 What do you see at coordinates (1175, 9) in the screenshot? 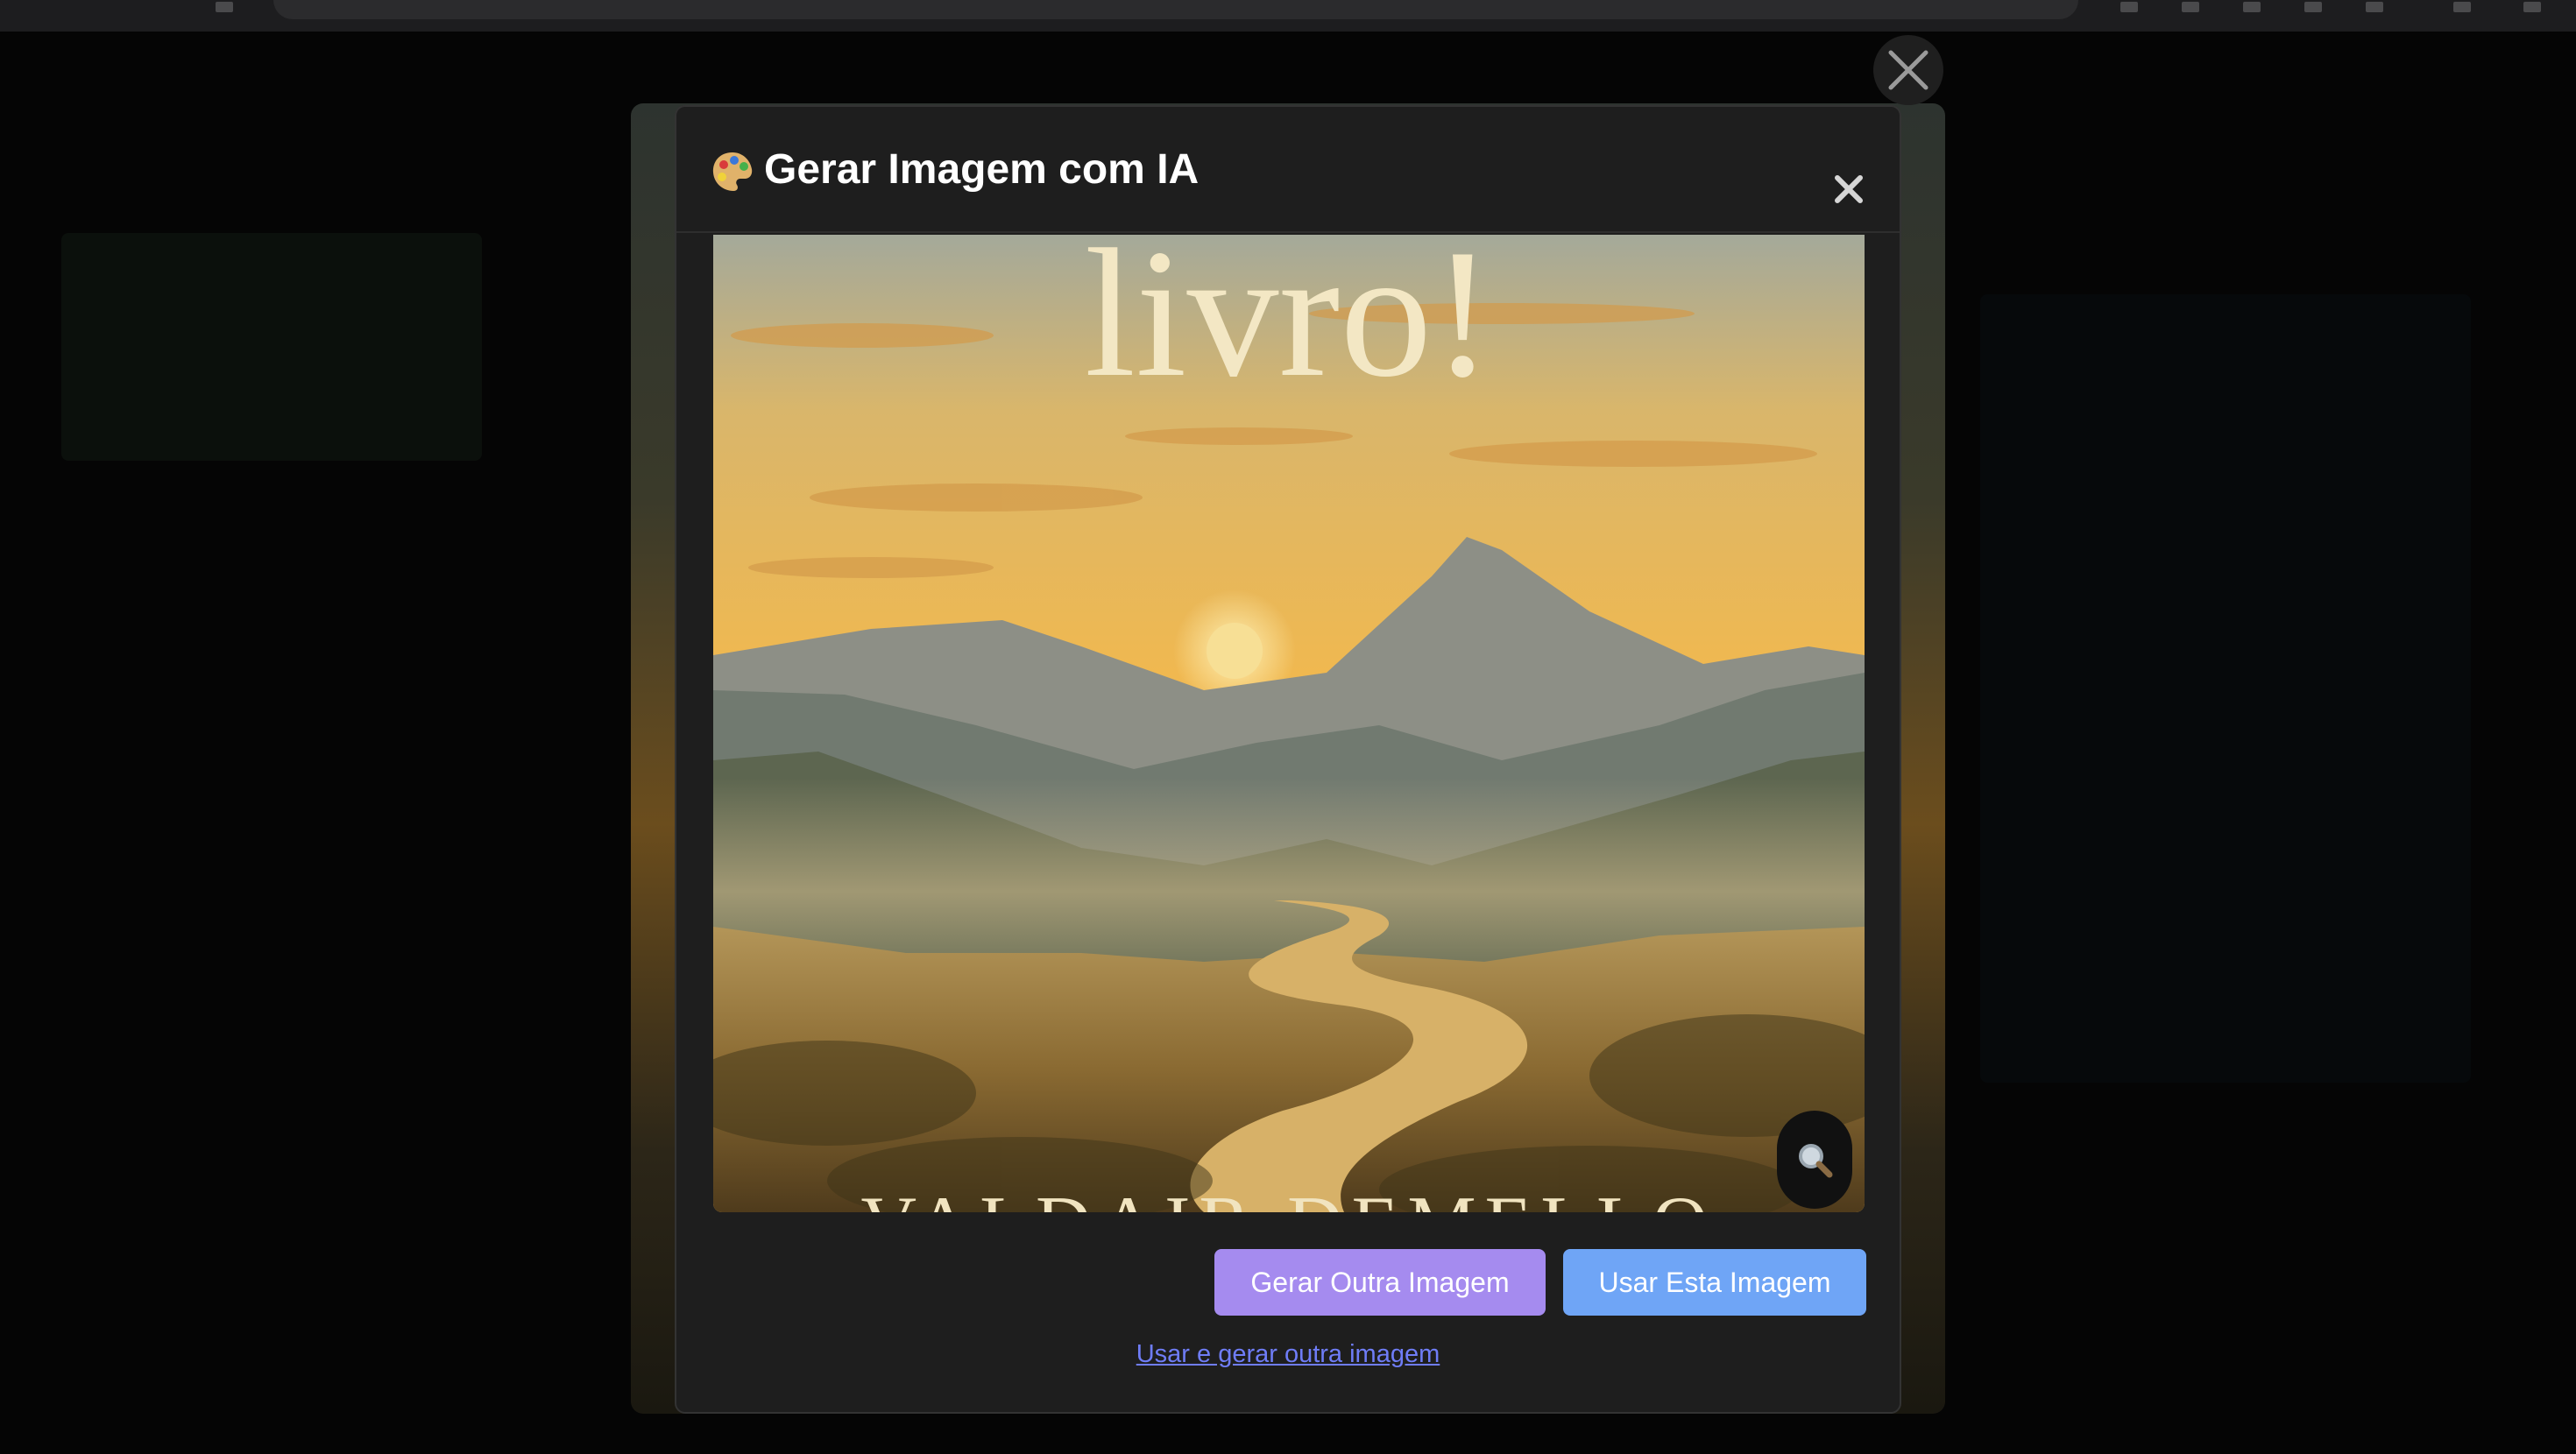
I see `address-bar` at bounding box center [1175, 9].